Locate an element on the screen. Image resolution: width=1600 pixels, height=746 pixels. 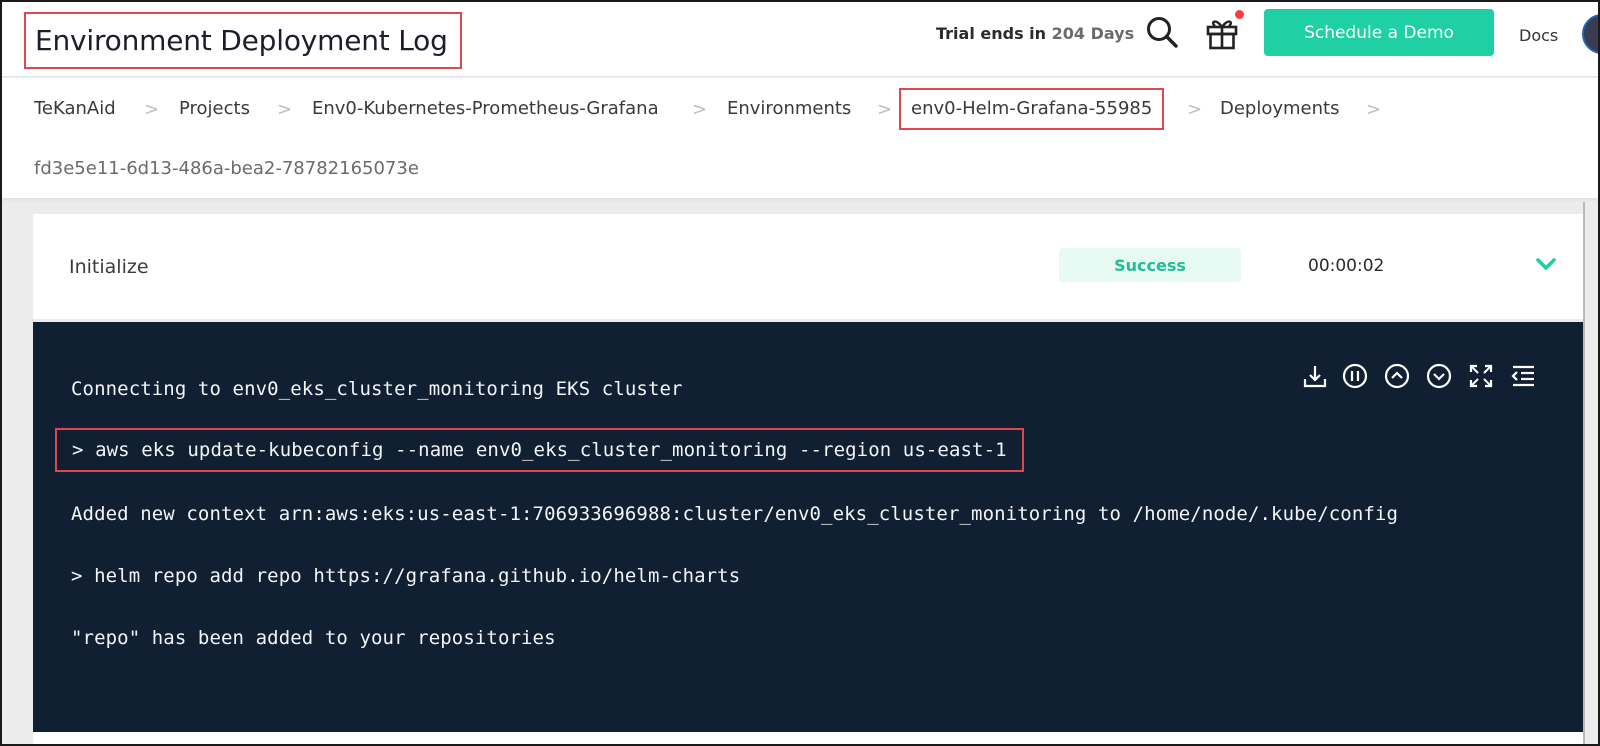
next-step-panel is located at coordinates (808, 738).